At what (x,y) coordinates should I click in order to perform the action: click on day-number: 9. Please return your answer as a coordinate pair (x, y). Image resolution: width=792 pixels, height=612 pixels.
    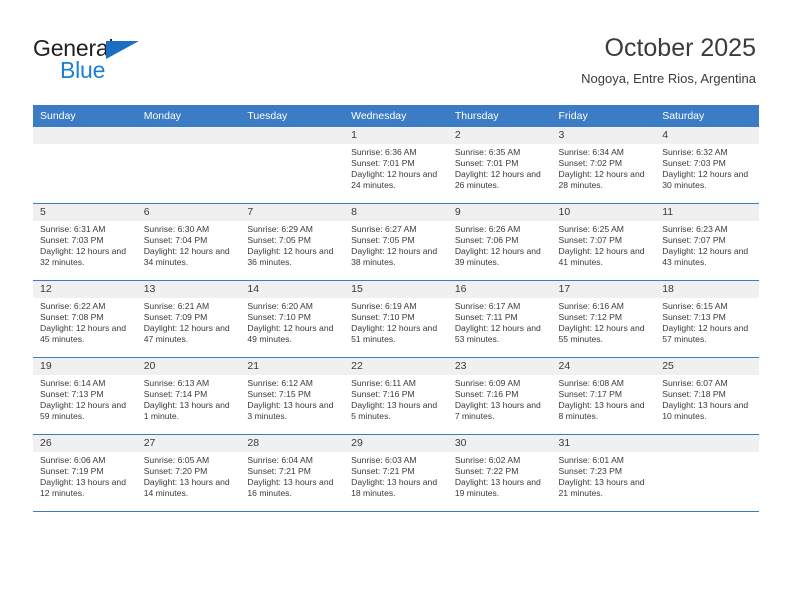
    Looking at the image, I should click on (499, 212).